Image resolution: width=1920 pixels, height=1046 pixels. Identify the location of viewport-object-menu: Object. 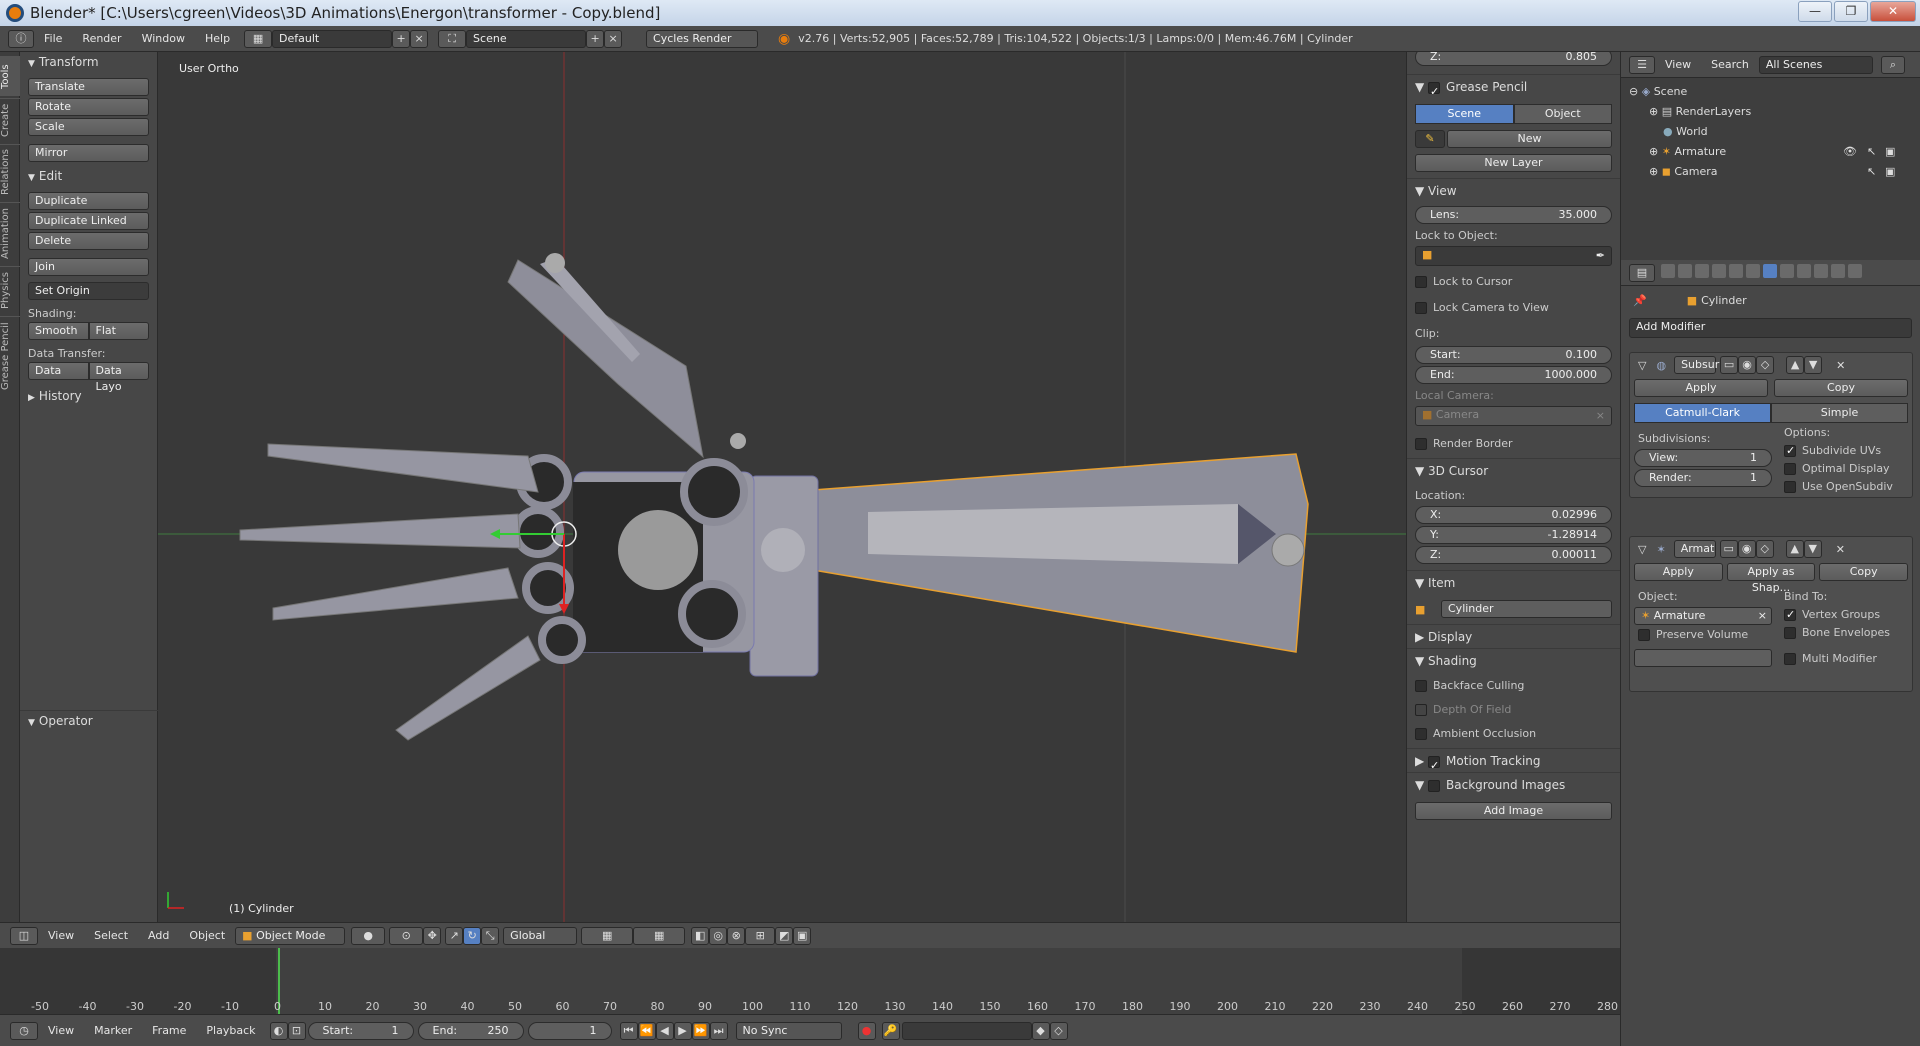
(207, 935).